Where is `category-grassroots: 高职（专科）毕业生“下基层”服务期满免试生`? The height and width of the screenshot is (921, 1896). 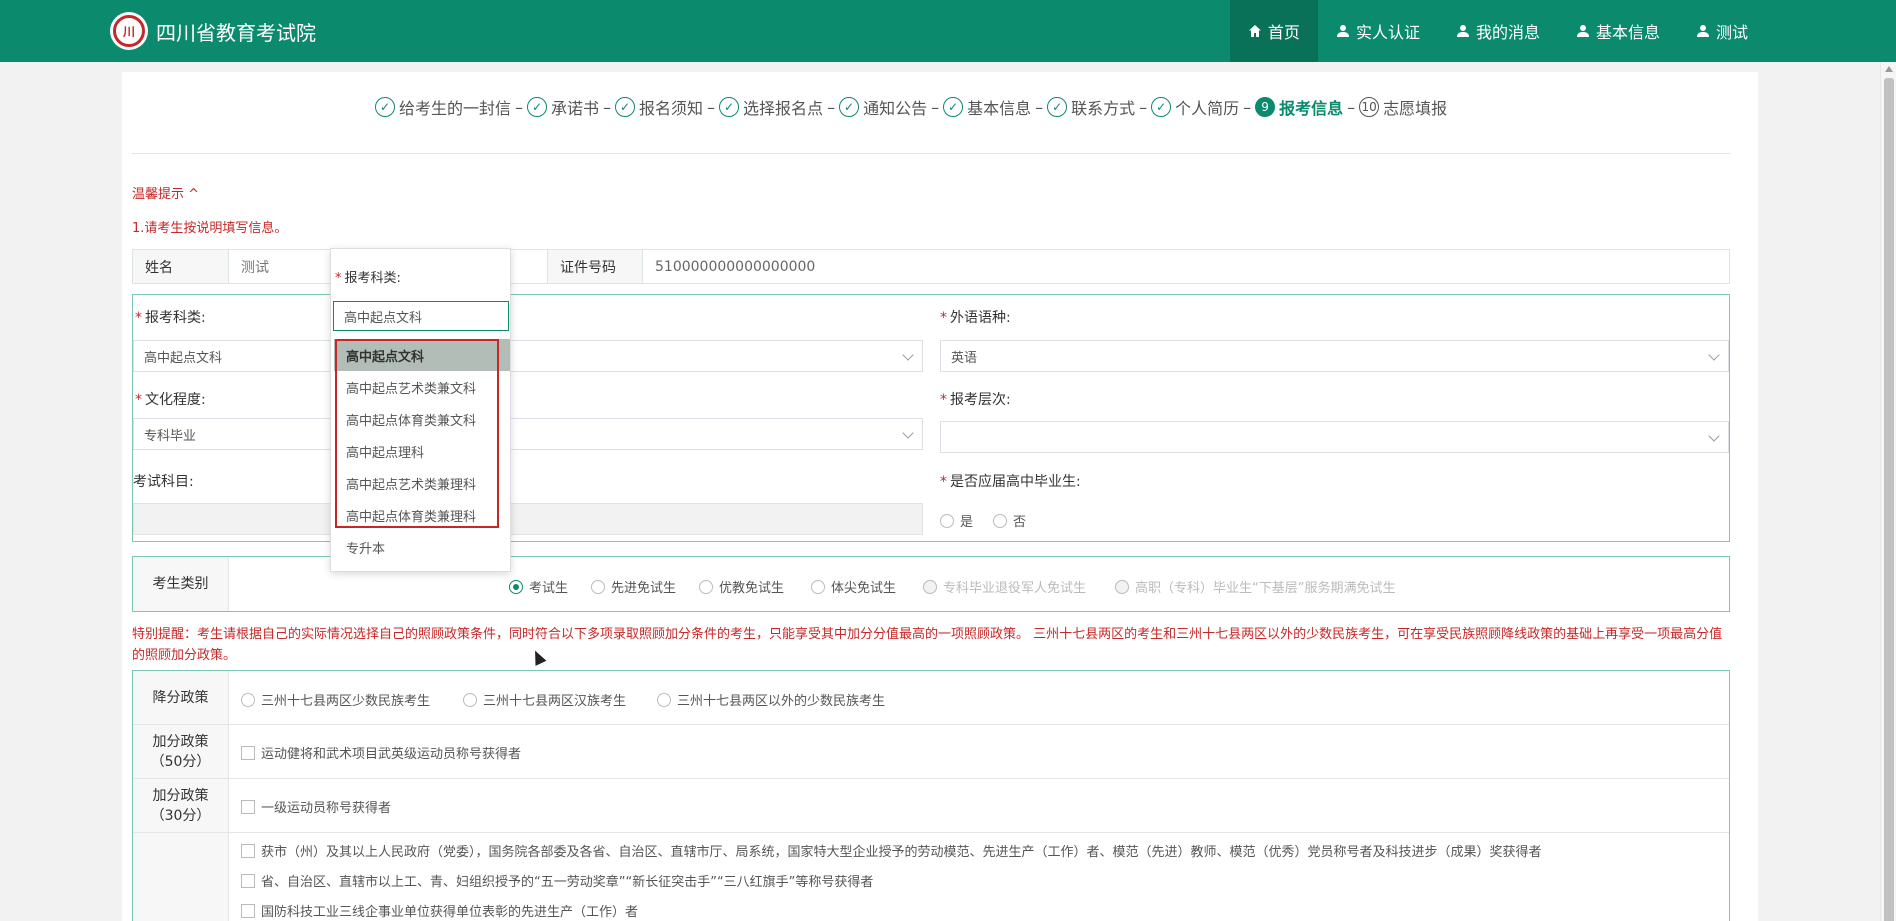
category-grassroots: 高职（专科）毕业生“下基层”服务期满免试生 is located at coordinates (1255, 586).